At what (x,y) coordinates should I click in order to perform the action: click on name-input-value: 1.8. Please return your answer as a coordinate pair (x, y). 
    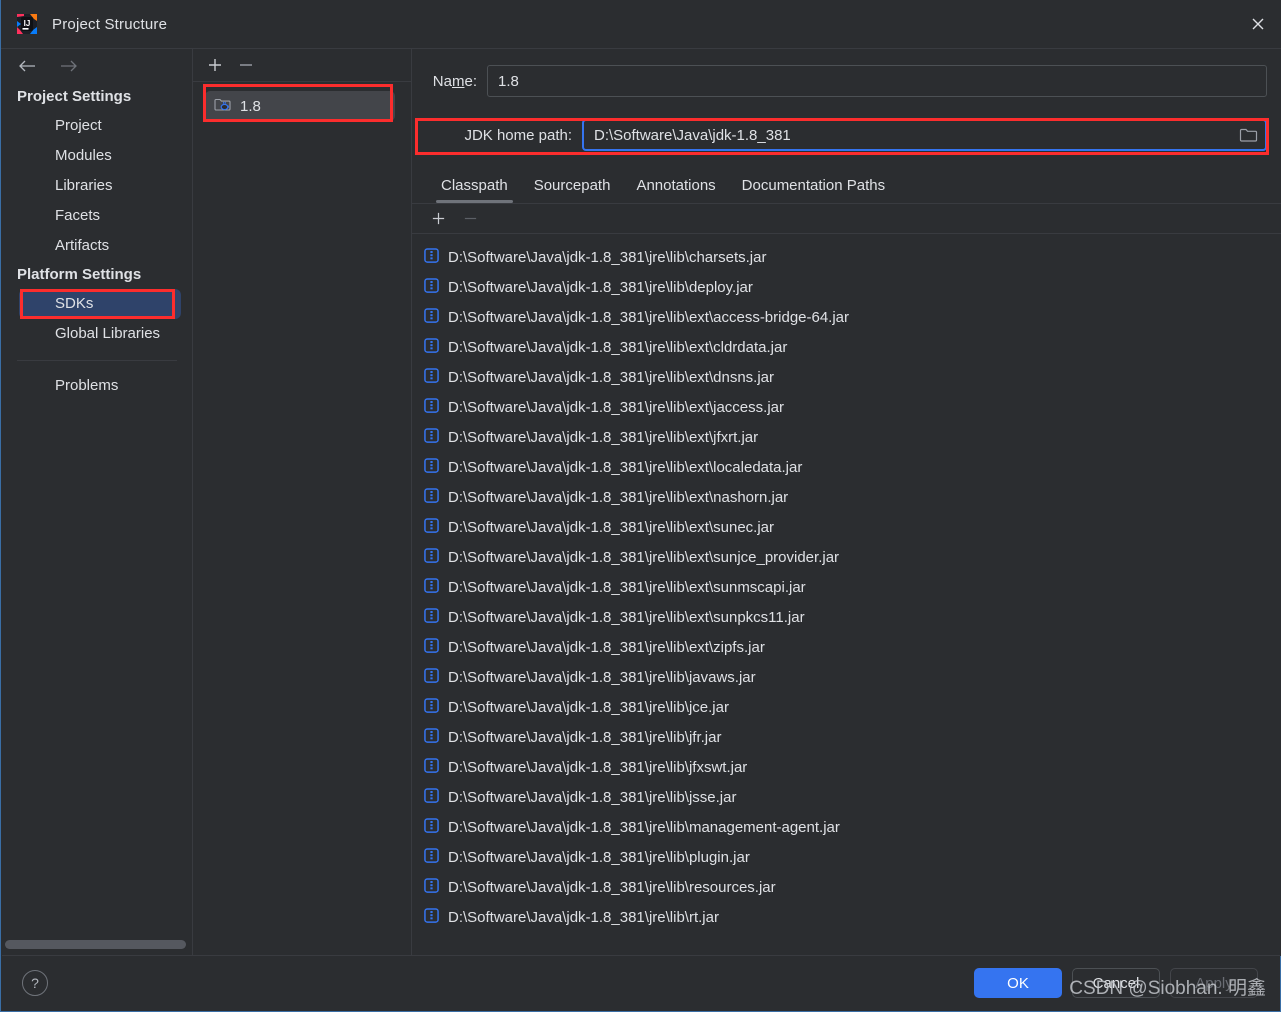
    Looking at the image, I should click on (508, 81).